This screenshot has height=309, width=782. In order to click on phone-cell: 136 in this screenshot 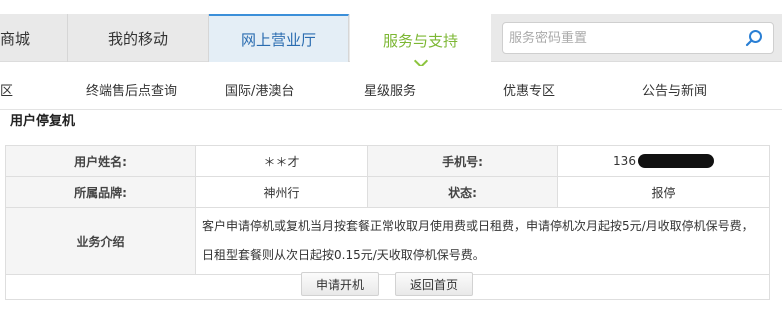, I will do `click(663, 161)`.